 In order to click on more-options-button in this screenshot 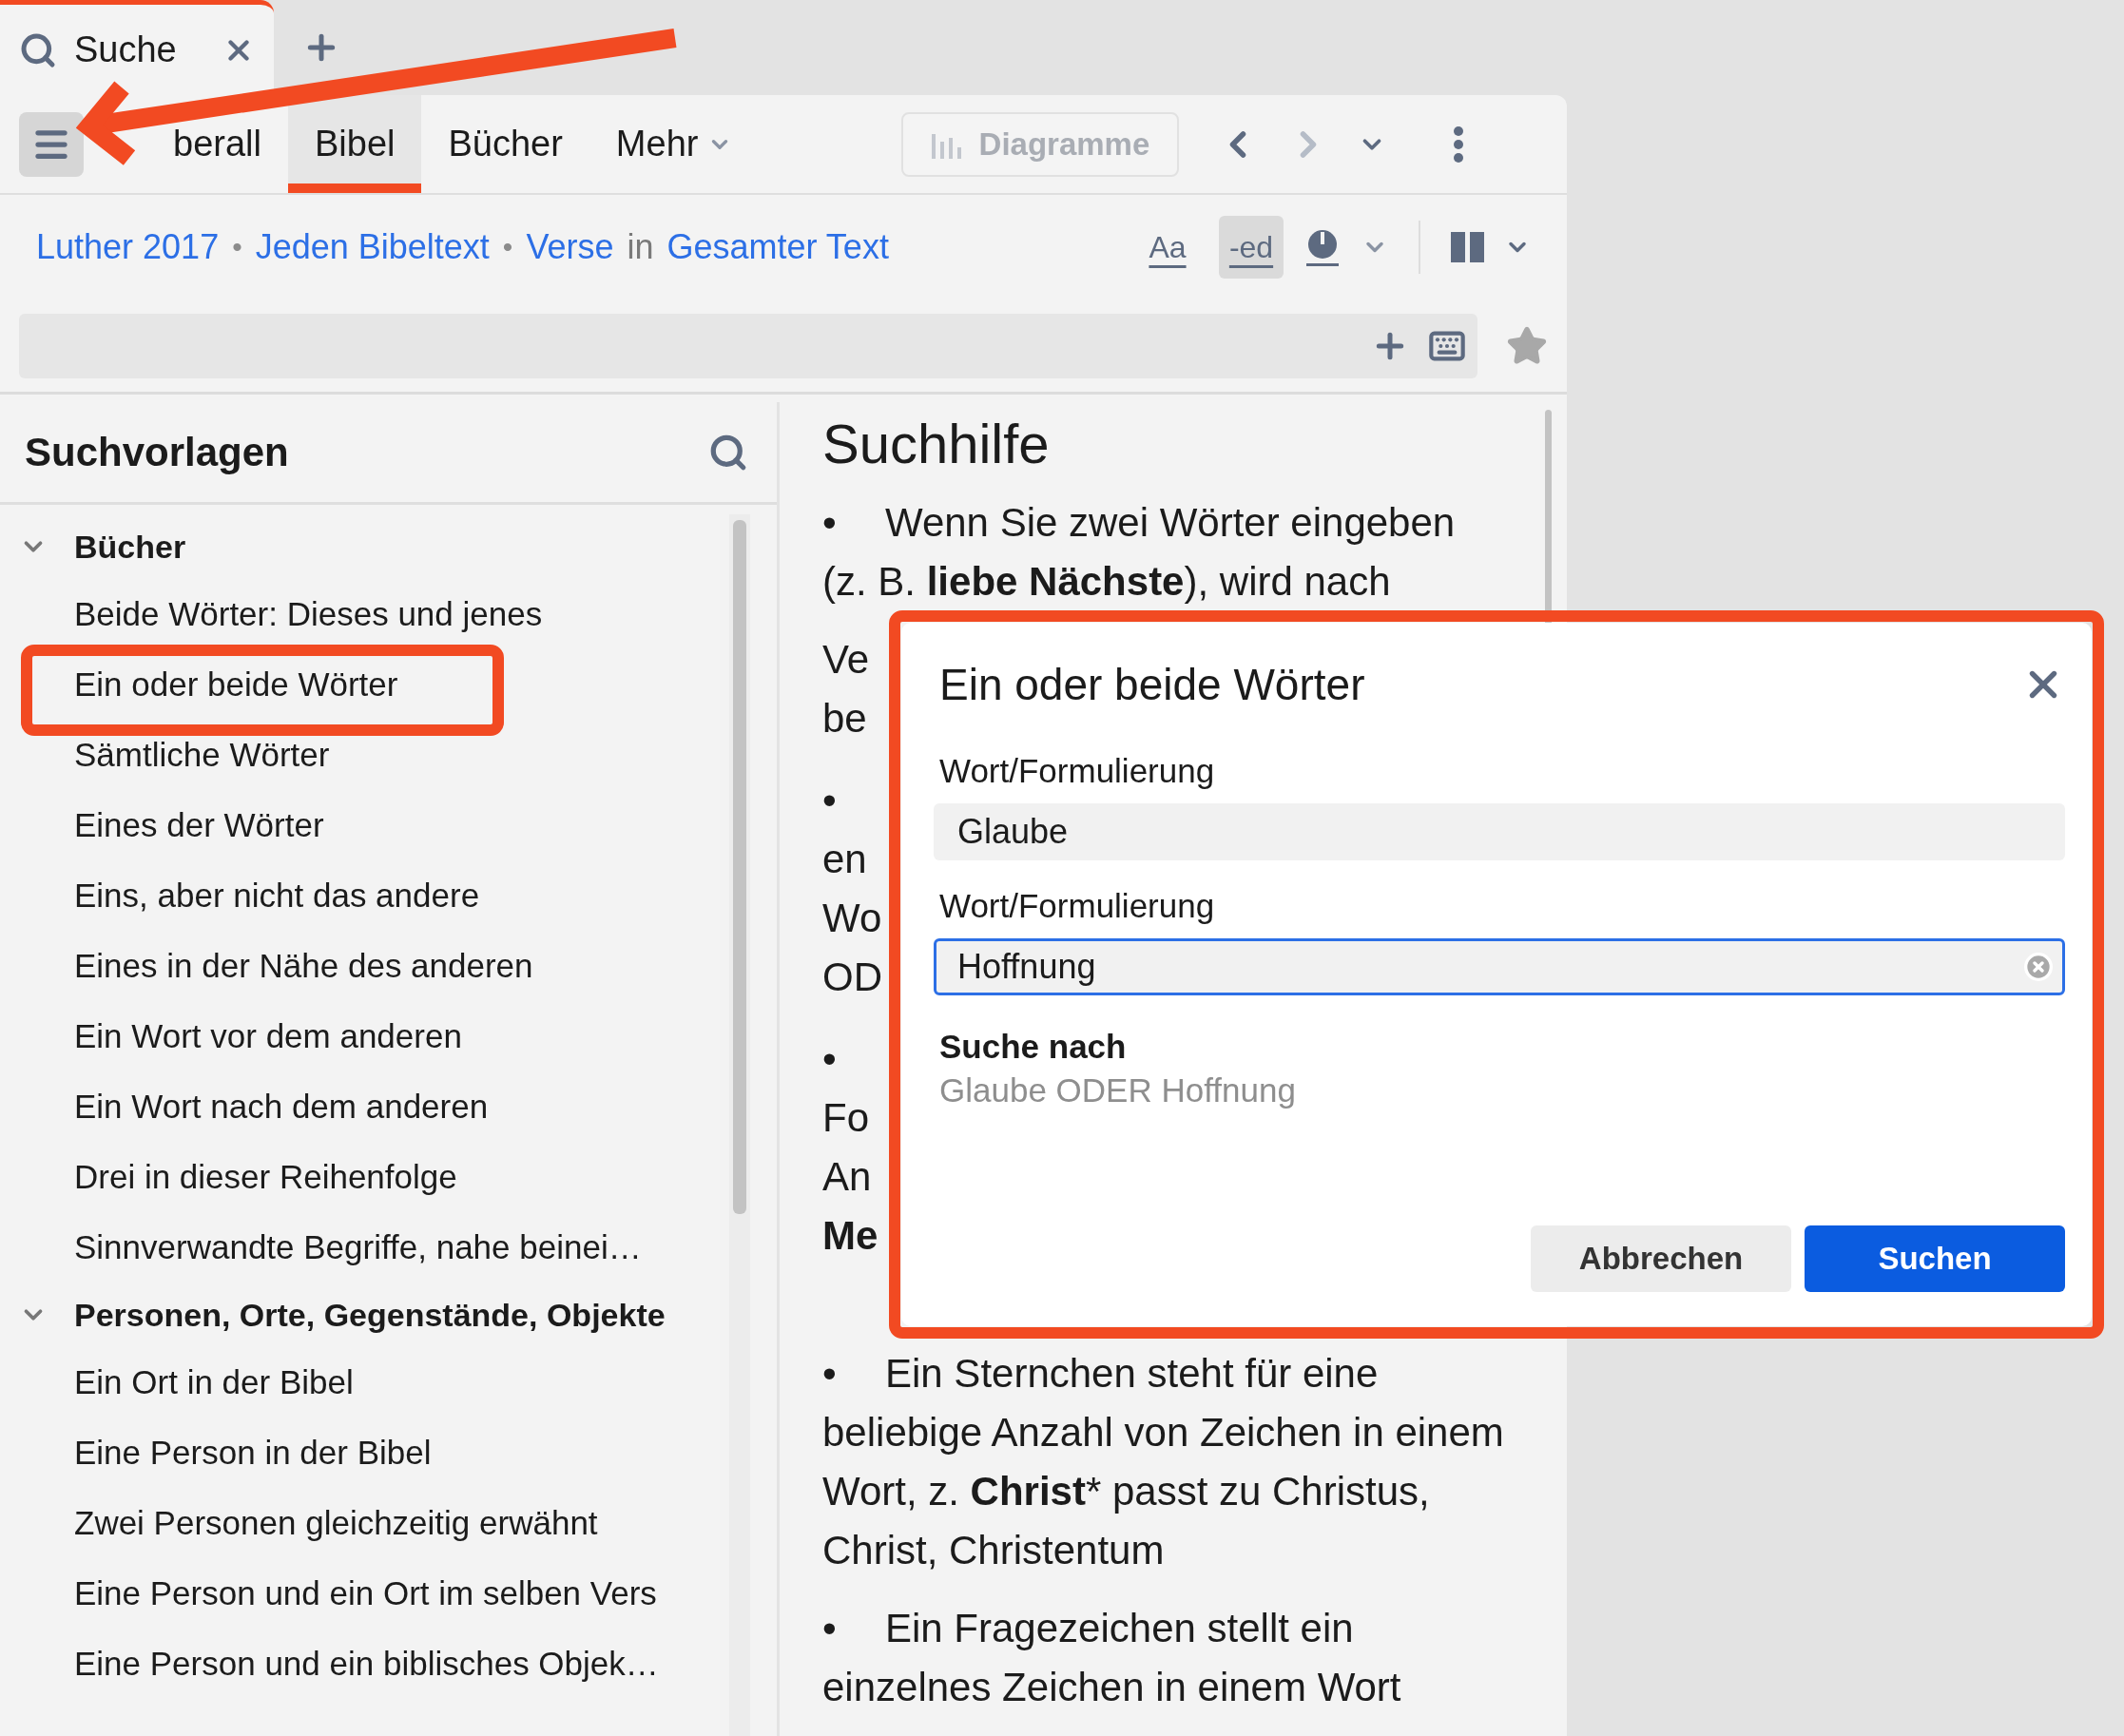, I will do `click(1459, 144)`.